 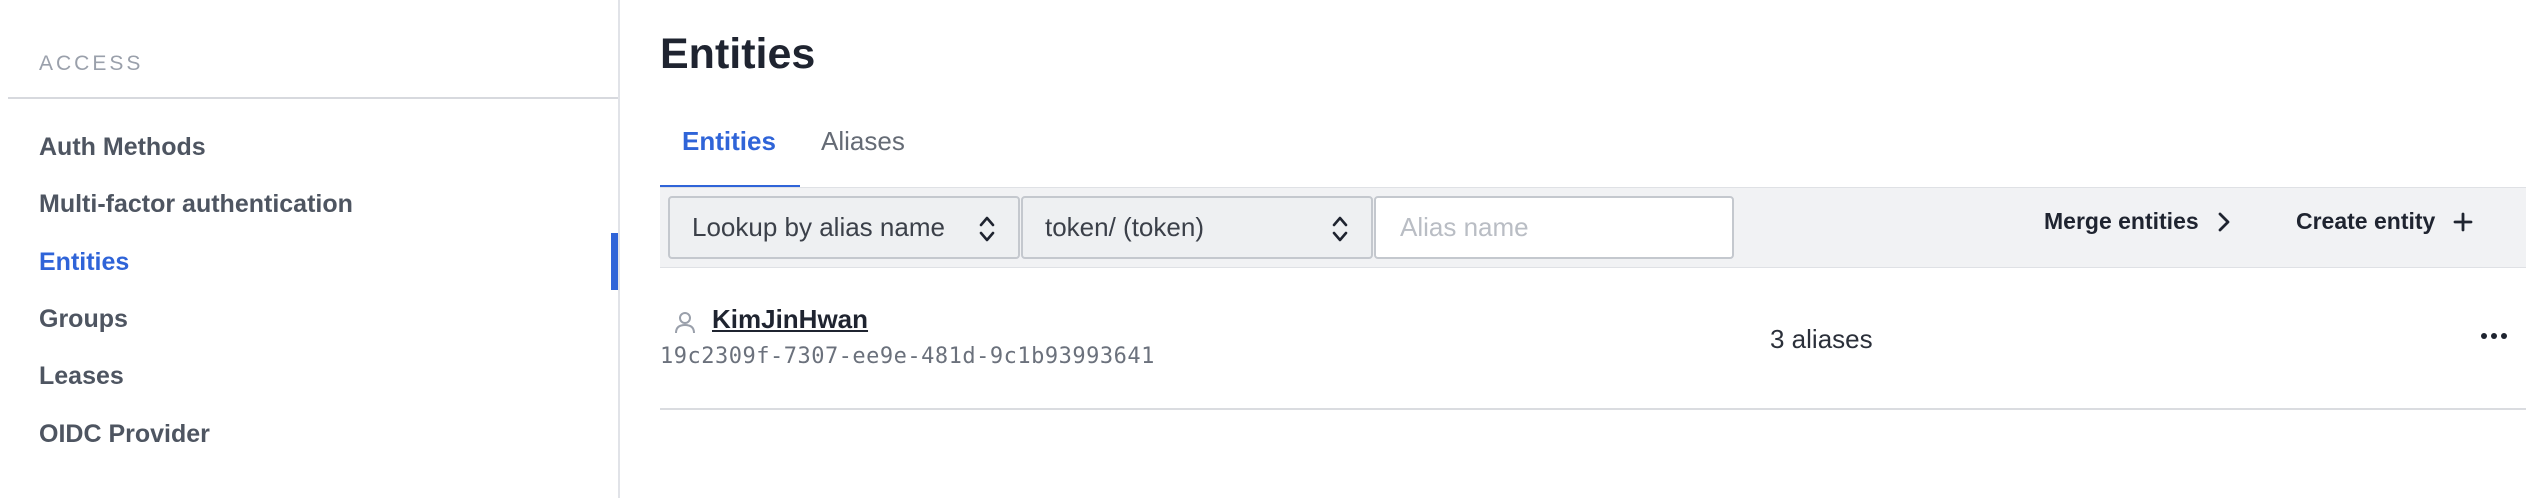 I want to click on lookup-type-select: Lookup by alias name, so click(x=844, y=227).